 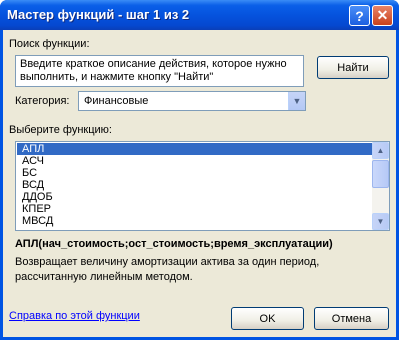 What do you see at coordinates (194, 221) in the screenshot?
I see `list-item: МВСД` at bounding box center [194, 221].